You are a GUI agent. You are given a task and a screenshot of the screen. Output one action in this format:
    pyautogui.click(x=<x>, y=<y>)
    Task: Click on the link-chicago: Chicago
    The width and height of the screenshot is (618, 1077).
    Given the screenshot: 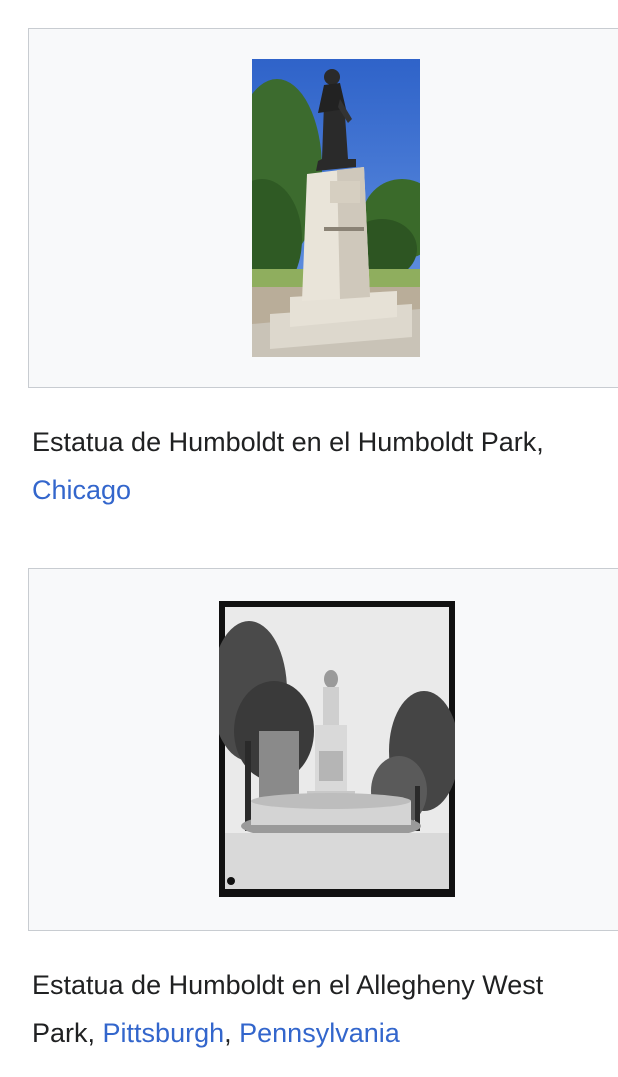 What is the action you would take?
    pyautogui.click(x=81, y=490)
    